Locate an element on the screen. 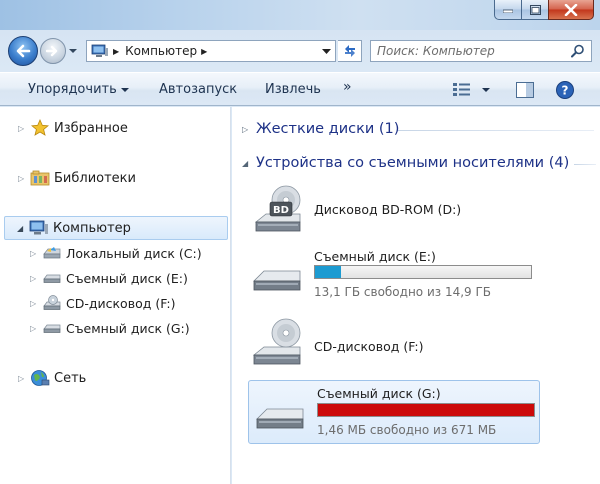 This screenshot has height=484, width=600. preview-pane-icon is located at coordinates (525, 90).